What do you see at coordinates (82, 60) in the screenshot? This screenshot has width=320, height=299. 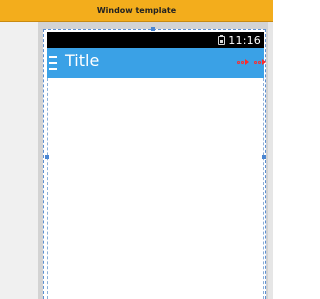 I see `action-bar-title: Title` at bounding box center [82, 60].